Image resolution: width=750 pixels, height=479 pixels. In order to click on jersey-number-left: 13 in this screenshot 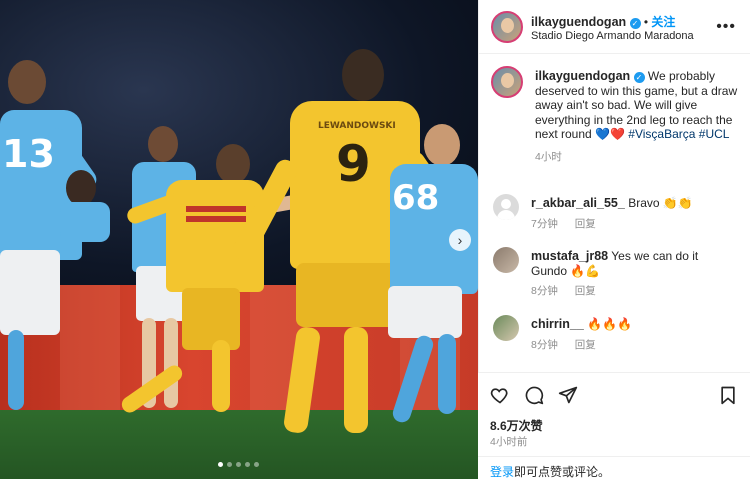, I will do `click(28, 154)`.